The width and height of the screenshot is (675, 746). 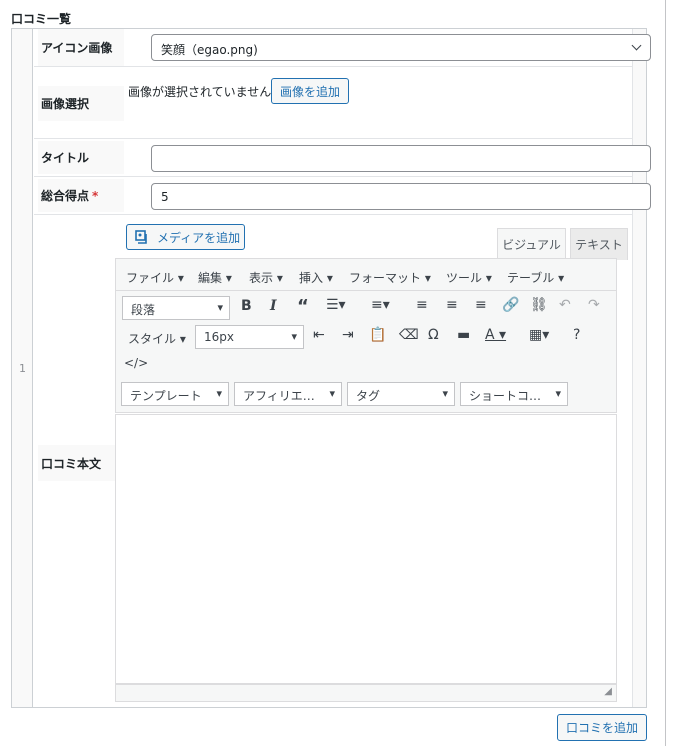 What do you see at coordinates (266, 277) in the screenshot?
I see `menu-view: 表示 ▾` at bounding box center [266, 277].